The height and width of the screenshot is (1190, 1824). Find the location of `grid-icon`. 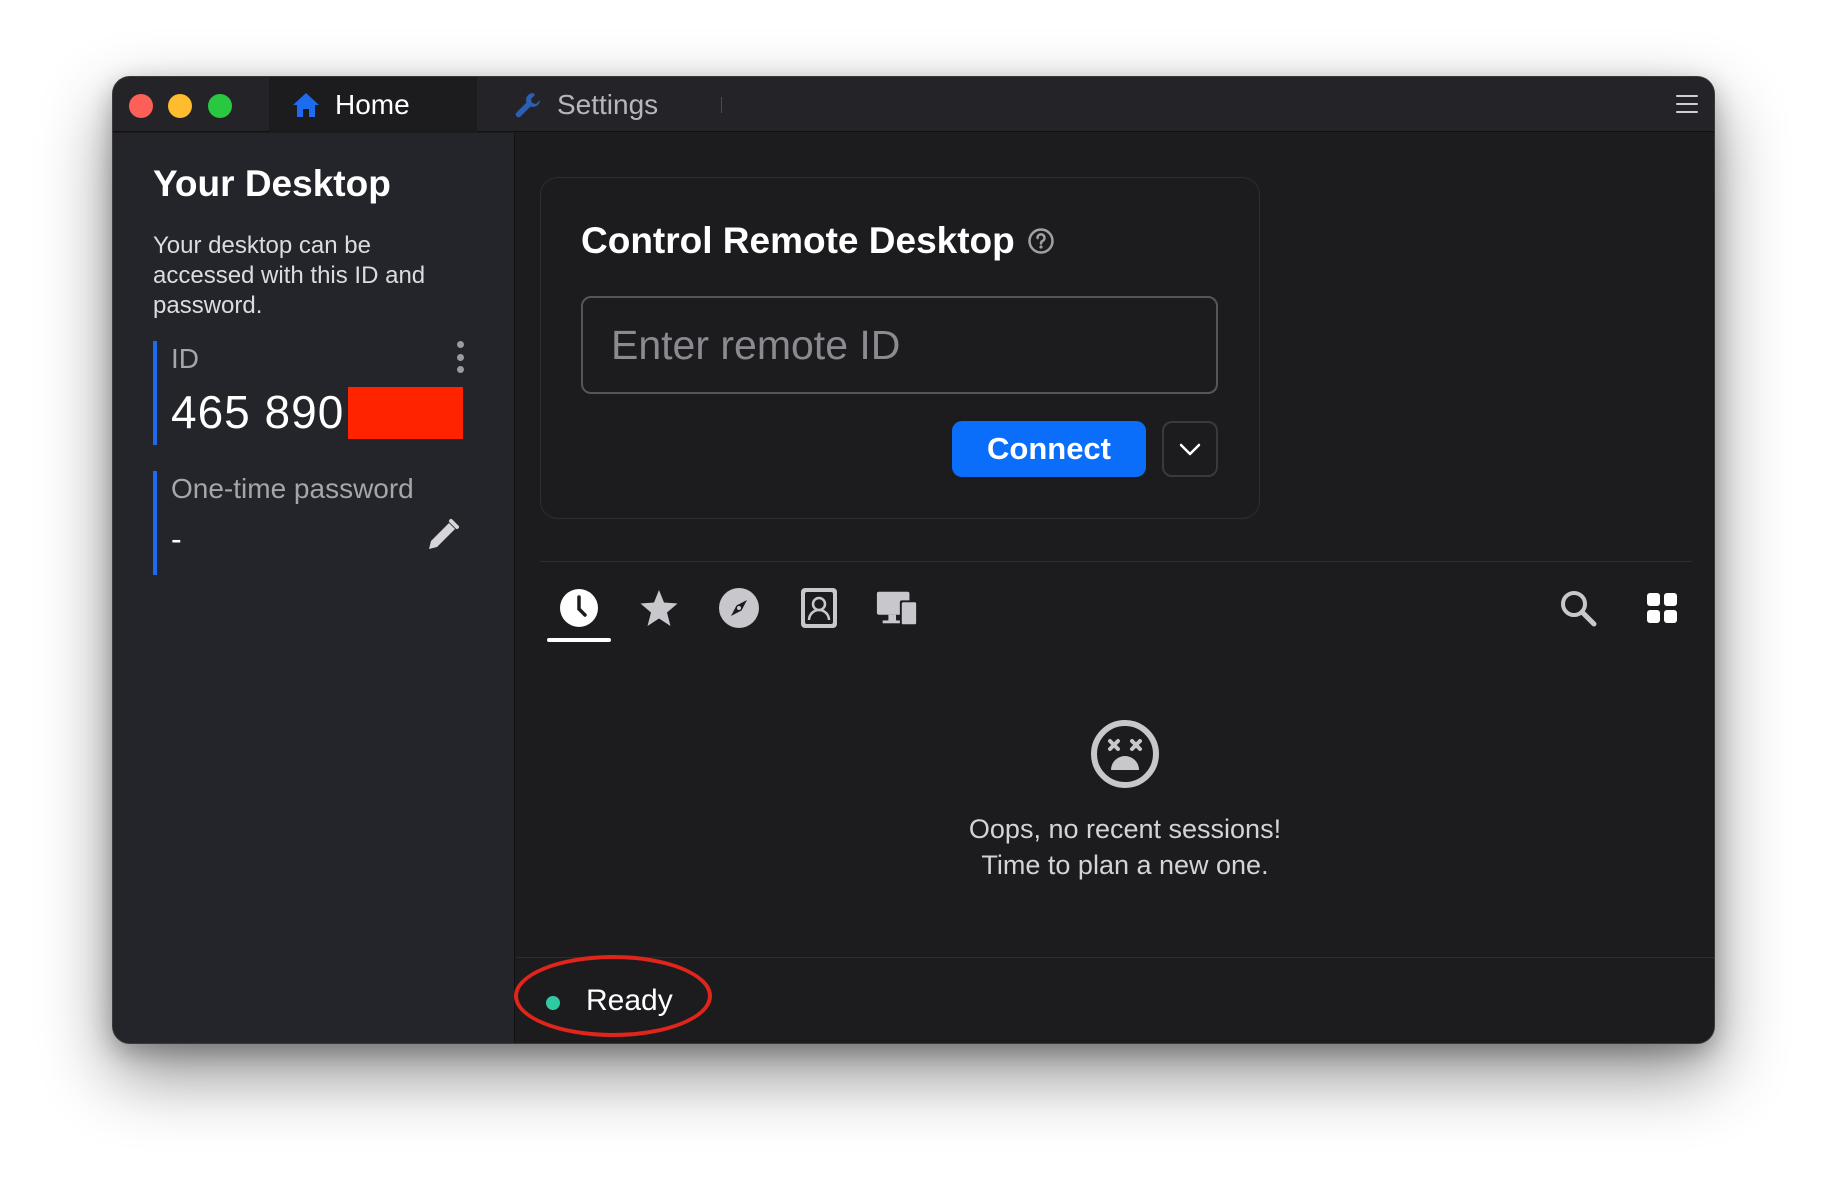

grid-icon is located at coordinates (1662, 608).